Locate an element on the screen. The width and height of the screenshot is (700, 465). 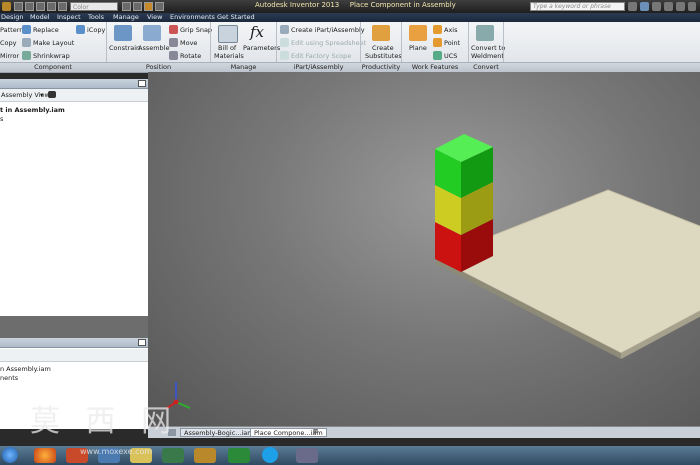
tab-model: Model is located at coordinates (40, 17).